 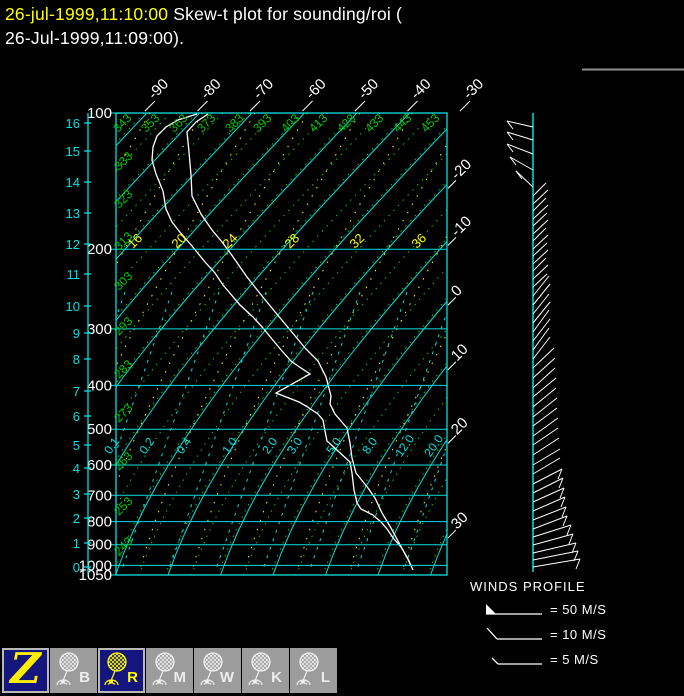 I want to click on axis-label: 700, so click(x=99, y=495).